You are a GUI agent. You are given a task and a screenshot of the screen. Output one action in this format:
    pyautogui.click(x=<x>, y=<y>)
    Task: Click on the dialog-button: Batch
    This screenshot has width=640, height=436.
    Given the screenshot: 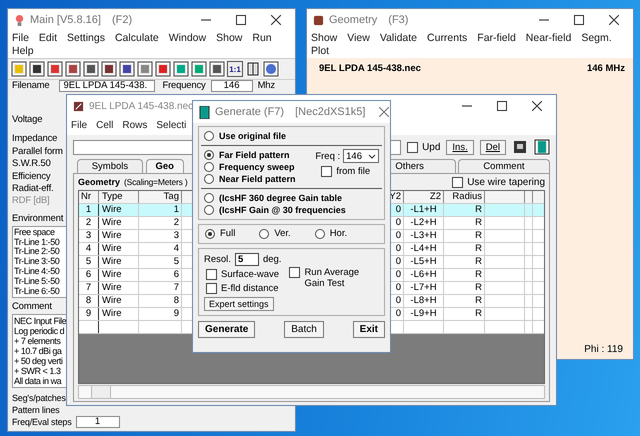 What is the action you would take?
    pyautogui.click(x=304, y=329)
    